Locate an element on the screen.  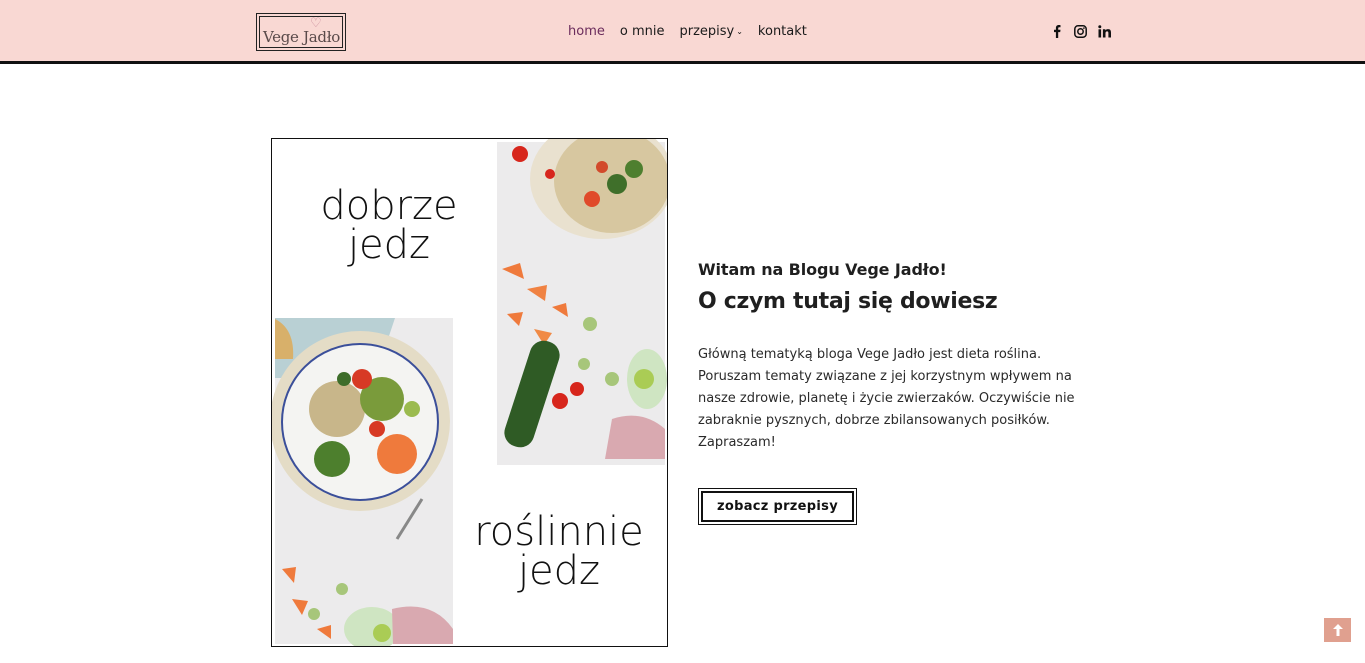
main-nav: home o mnie przepisy ⌄ kontakt is located at coordinates (695, 31).